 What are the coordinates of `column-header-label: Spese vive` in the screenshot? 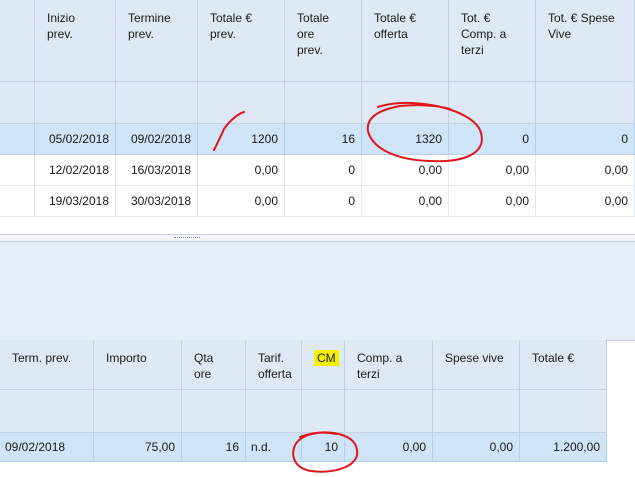 It's located at (474, 358).